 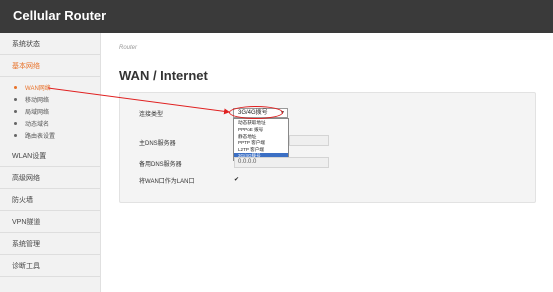 What do you see at coordinates (26, 66) in the screenshot?
I see `sidebar-item-label: 基本网络` at bounding box center [26, 66].